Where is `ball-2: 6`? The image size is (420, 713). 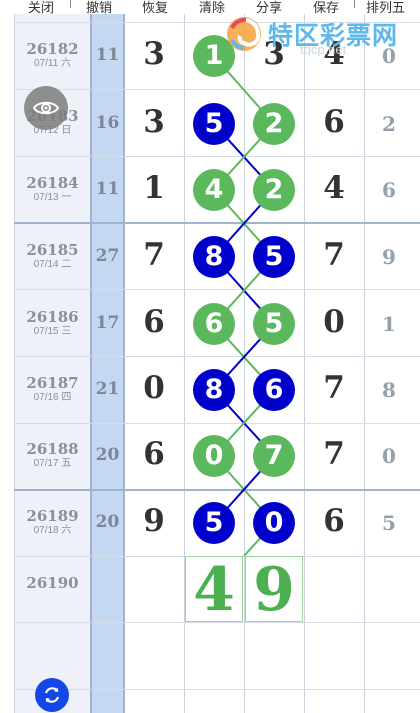 ball-2: 6 is located at coordinates (274, 390).